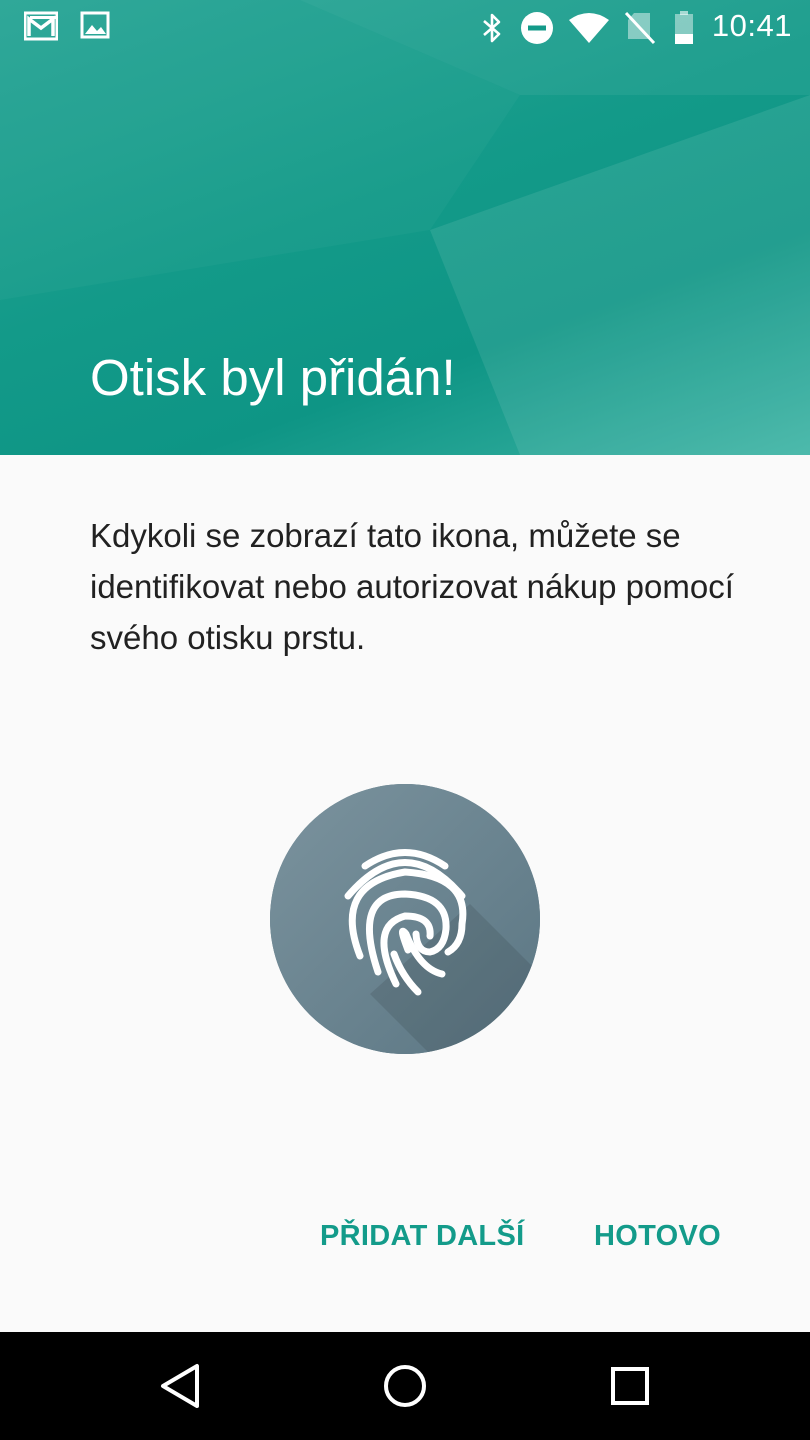  I want to click on wifi-icon, so click(589, 30).